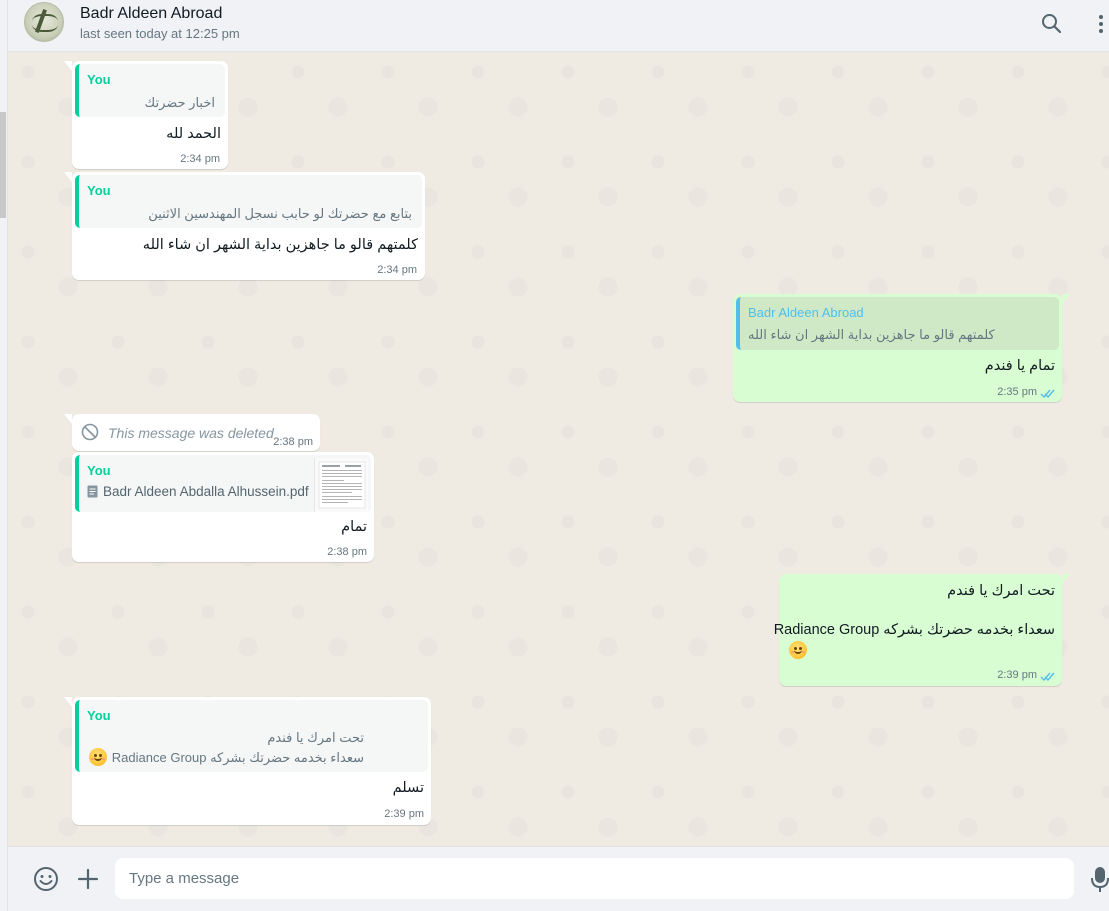  I want to click on message-composer, so click(558, 878).